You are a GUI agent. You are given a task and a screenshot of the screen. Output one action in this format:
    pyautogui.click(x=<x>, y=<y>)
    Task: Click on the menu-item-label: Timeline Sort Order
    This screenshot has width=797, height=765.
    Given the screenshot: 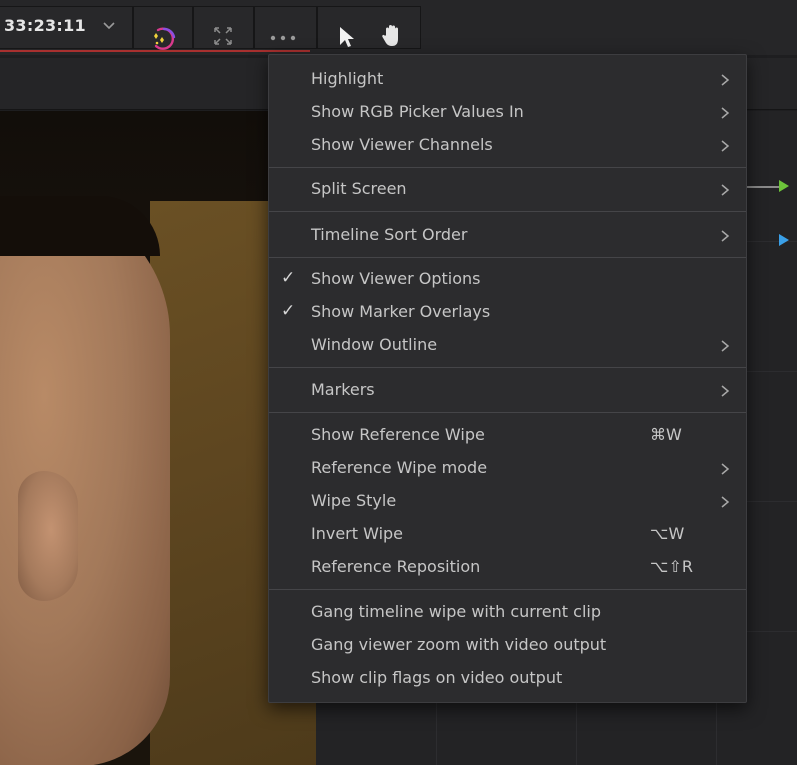 What is the action you would take?
    pyautogui.click(x=389, y=234)
    